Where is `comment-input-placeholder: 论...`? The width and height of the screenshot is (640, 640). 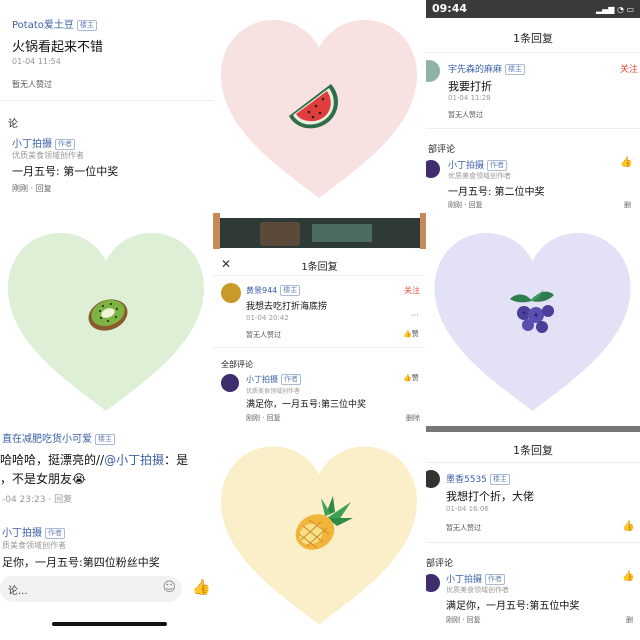 comment-input-placeholder: 论... is located at coordinates (18, 591).